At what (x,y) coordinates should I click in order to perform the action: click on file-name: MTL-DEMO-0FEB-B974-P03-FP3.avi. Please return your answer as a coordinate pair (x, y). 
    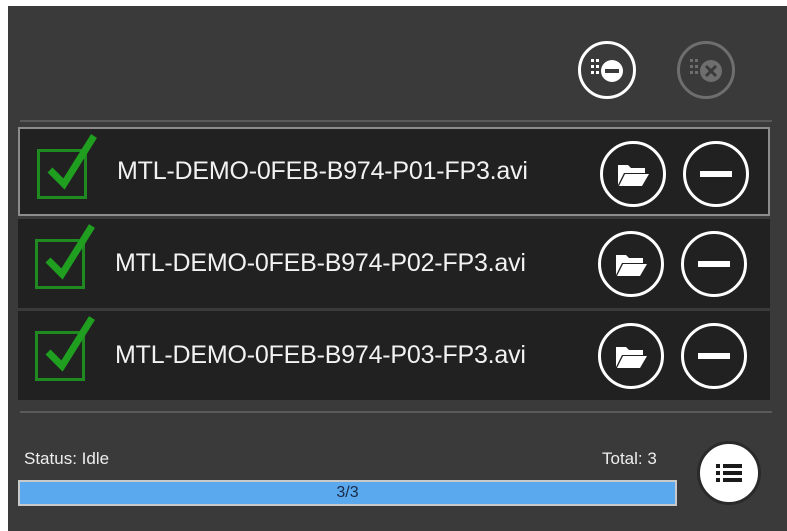
    Looking at the image, I should click on (320, 355).